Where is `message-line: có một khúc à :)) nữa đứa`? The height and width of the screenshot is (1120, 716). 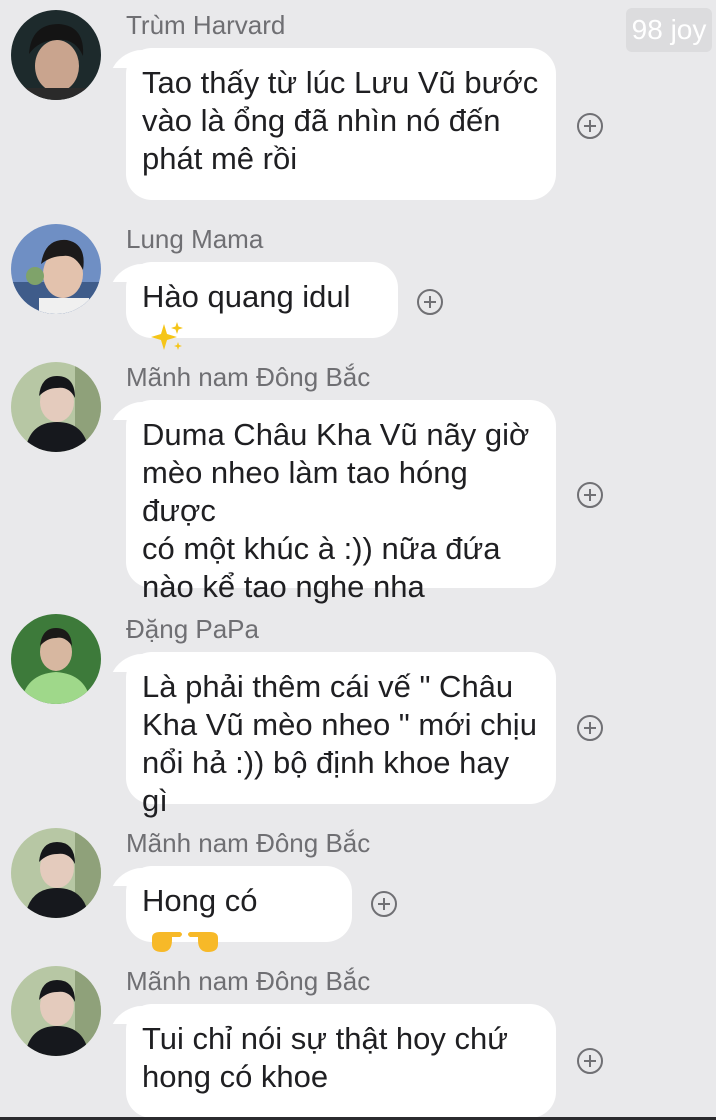
message-line: có một khúc à :)) nữa đứa is located at coordinates (321, 548).